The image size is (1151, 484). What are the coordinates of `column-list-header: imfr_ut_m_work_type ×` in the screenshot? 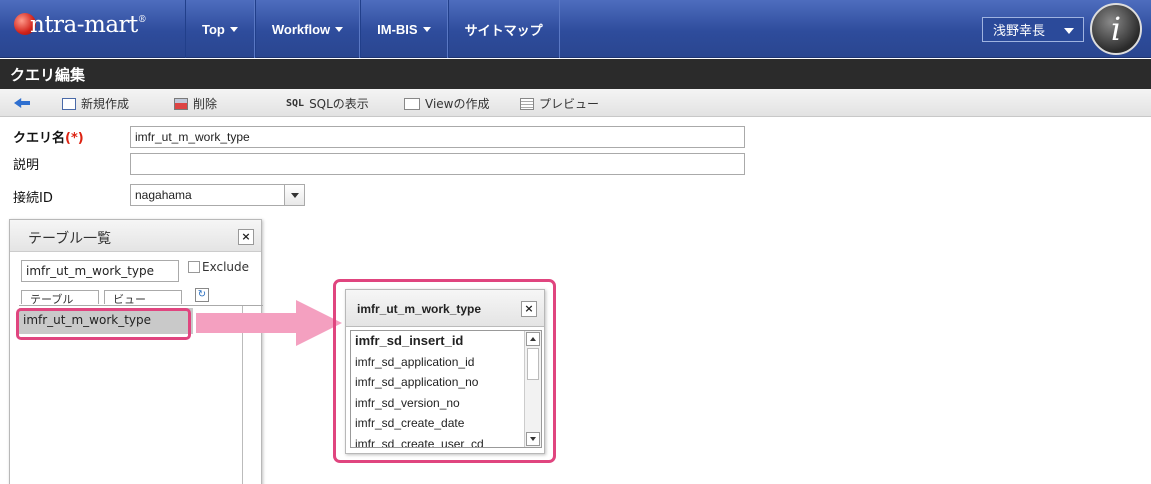 It's located at (445, 308).